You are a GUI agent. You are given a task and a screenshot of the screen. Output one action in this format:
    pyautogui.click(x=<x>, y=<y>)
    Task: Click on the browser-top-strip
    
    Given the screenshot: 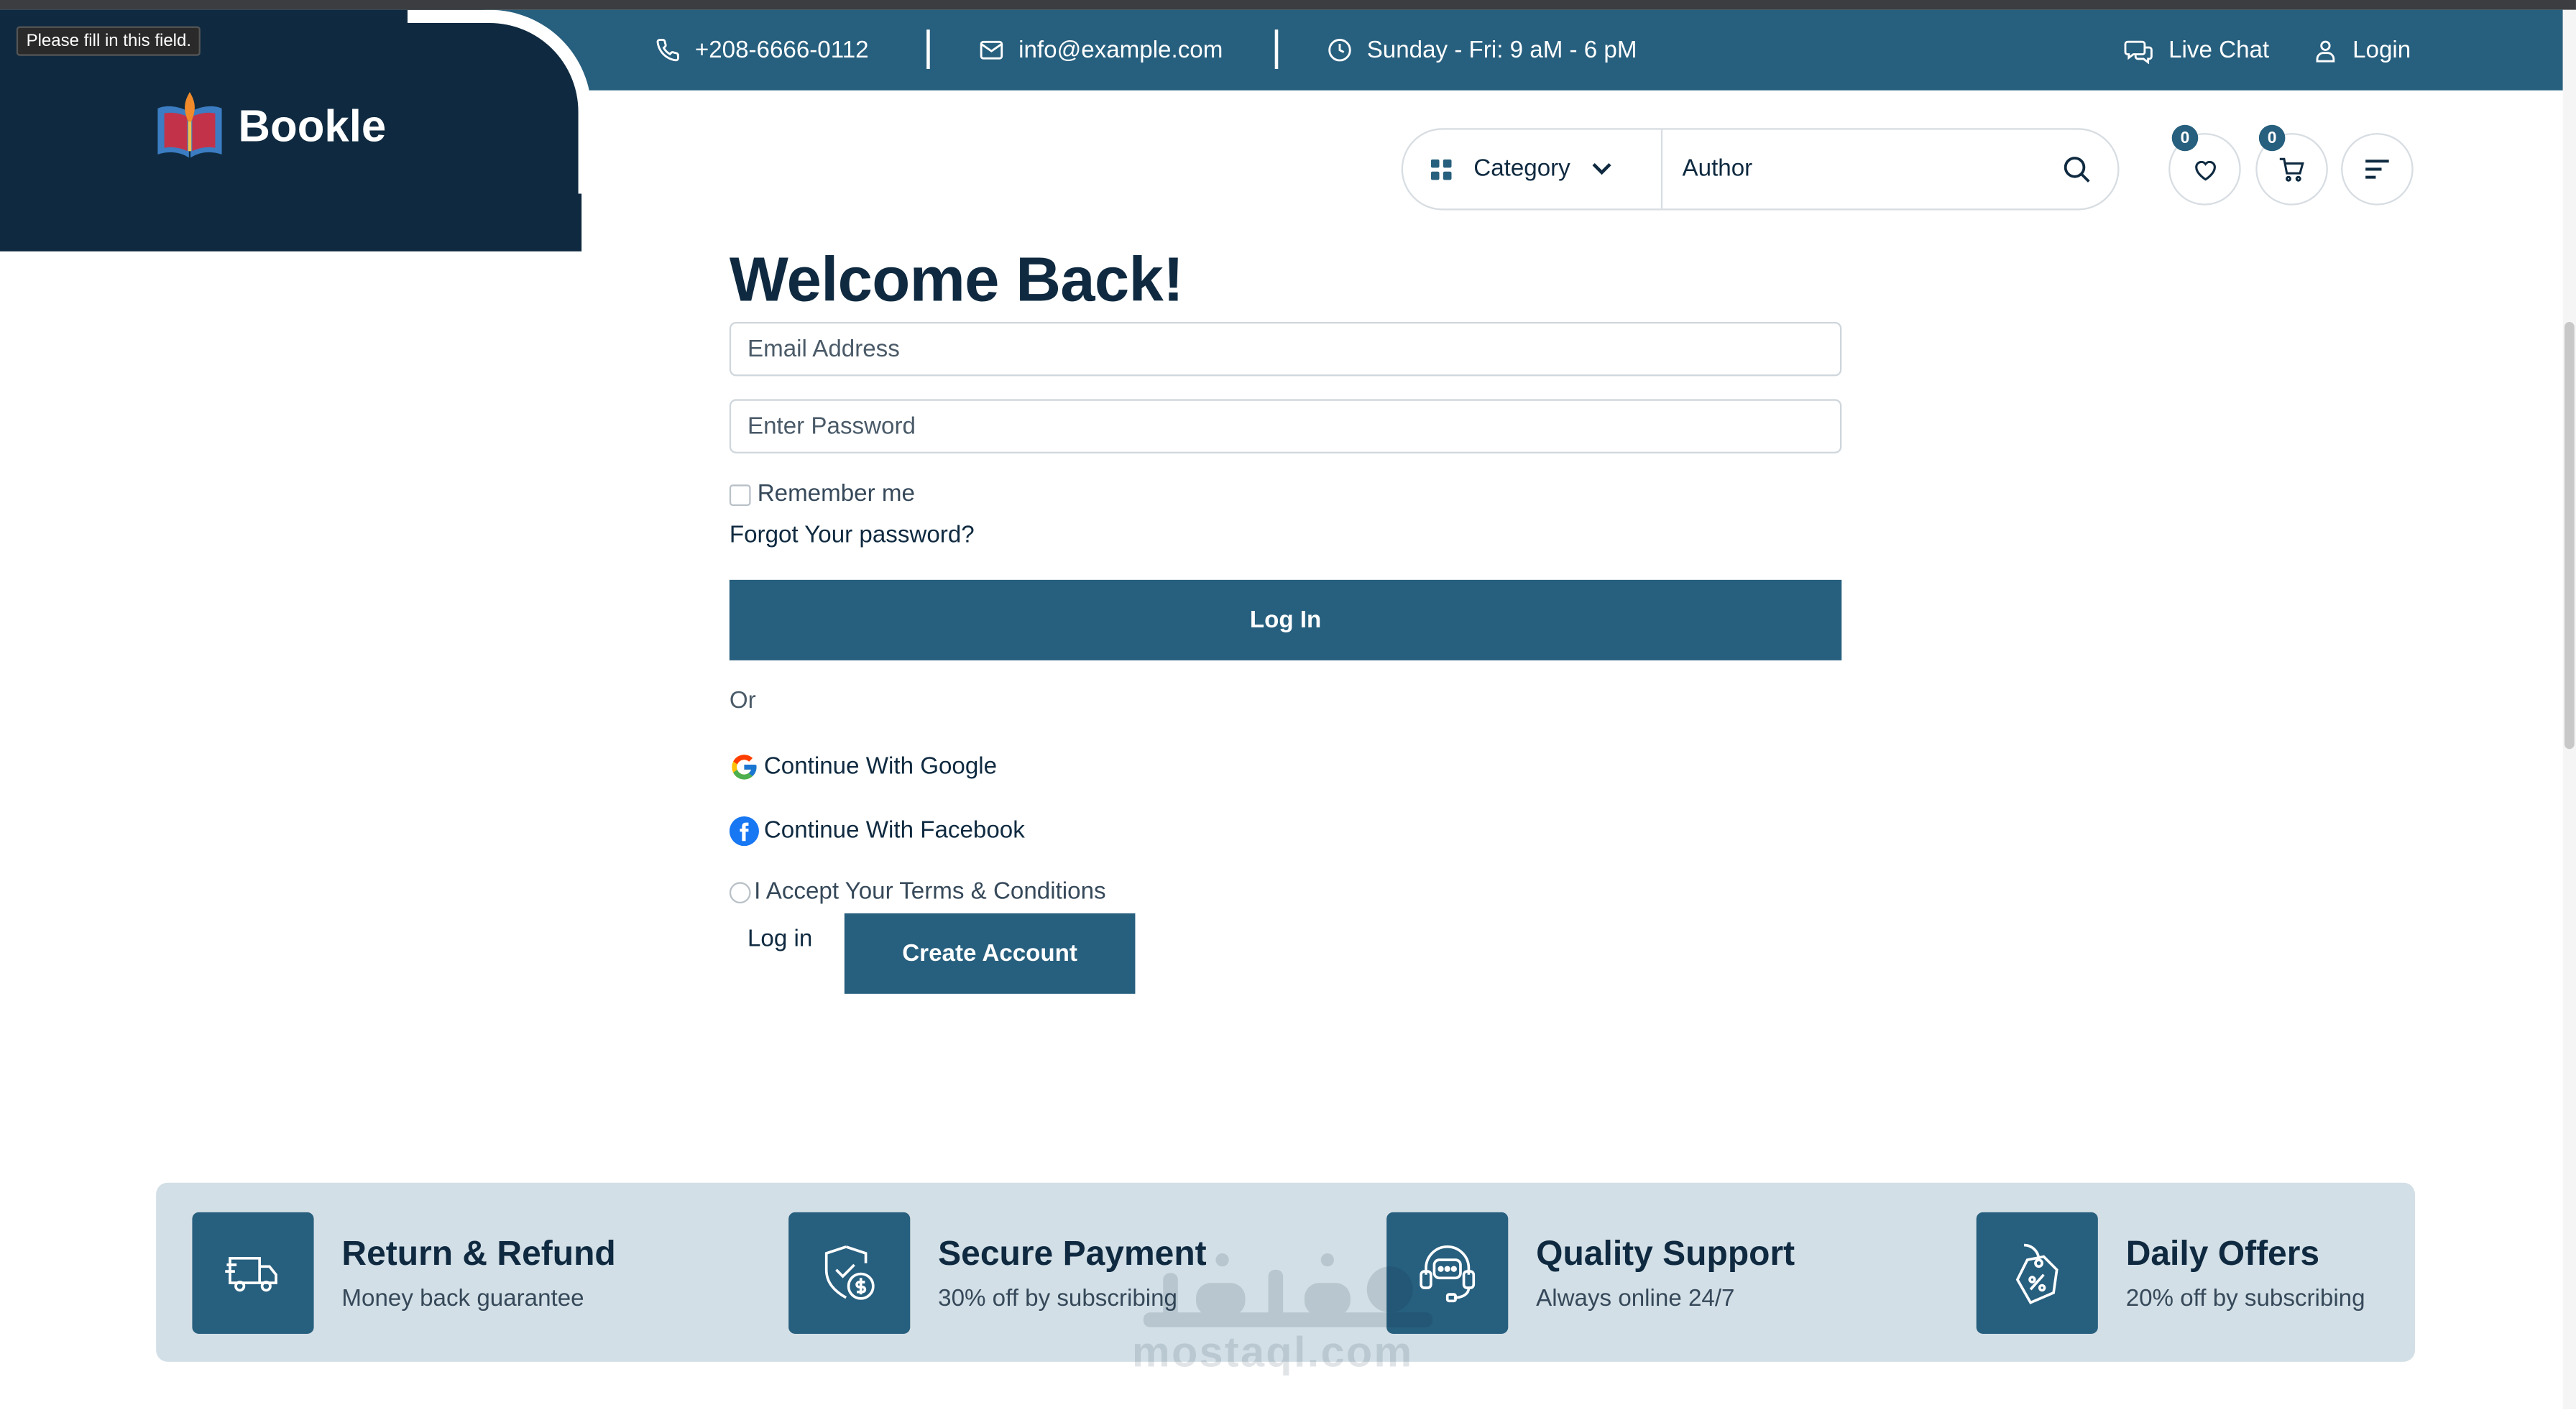 What is the action you would take?
    pyautogui.click(x=1288, y=5)
    